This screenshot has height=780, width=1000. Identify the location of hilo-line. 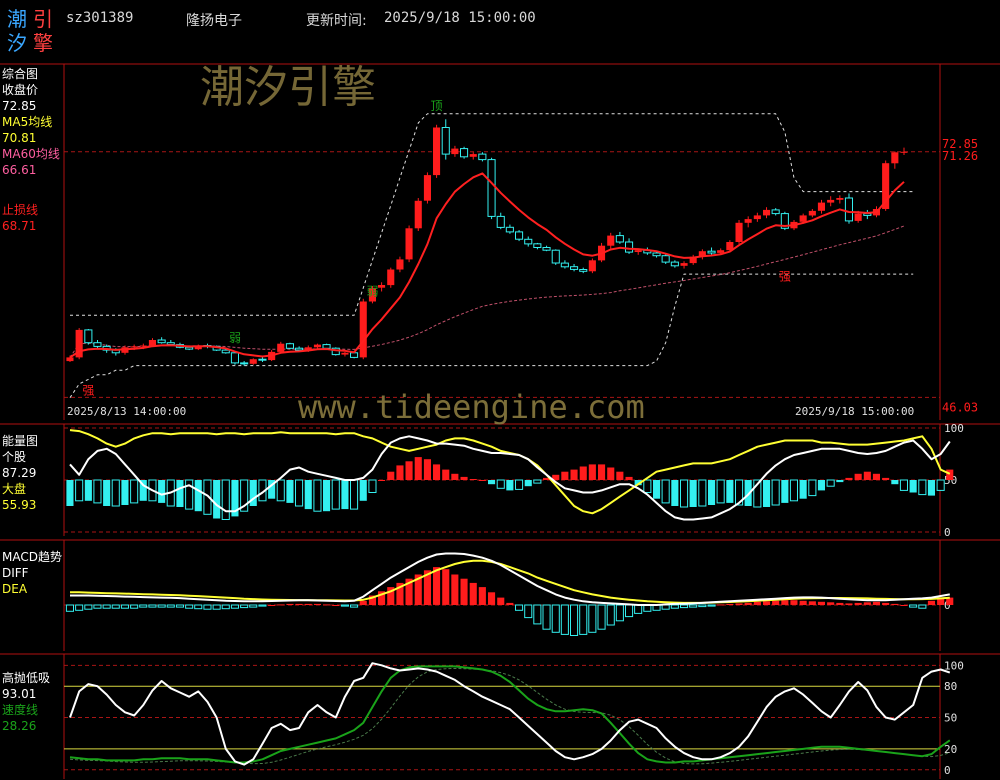
(510, 714).